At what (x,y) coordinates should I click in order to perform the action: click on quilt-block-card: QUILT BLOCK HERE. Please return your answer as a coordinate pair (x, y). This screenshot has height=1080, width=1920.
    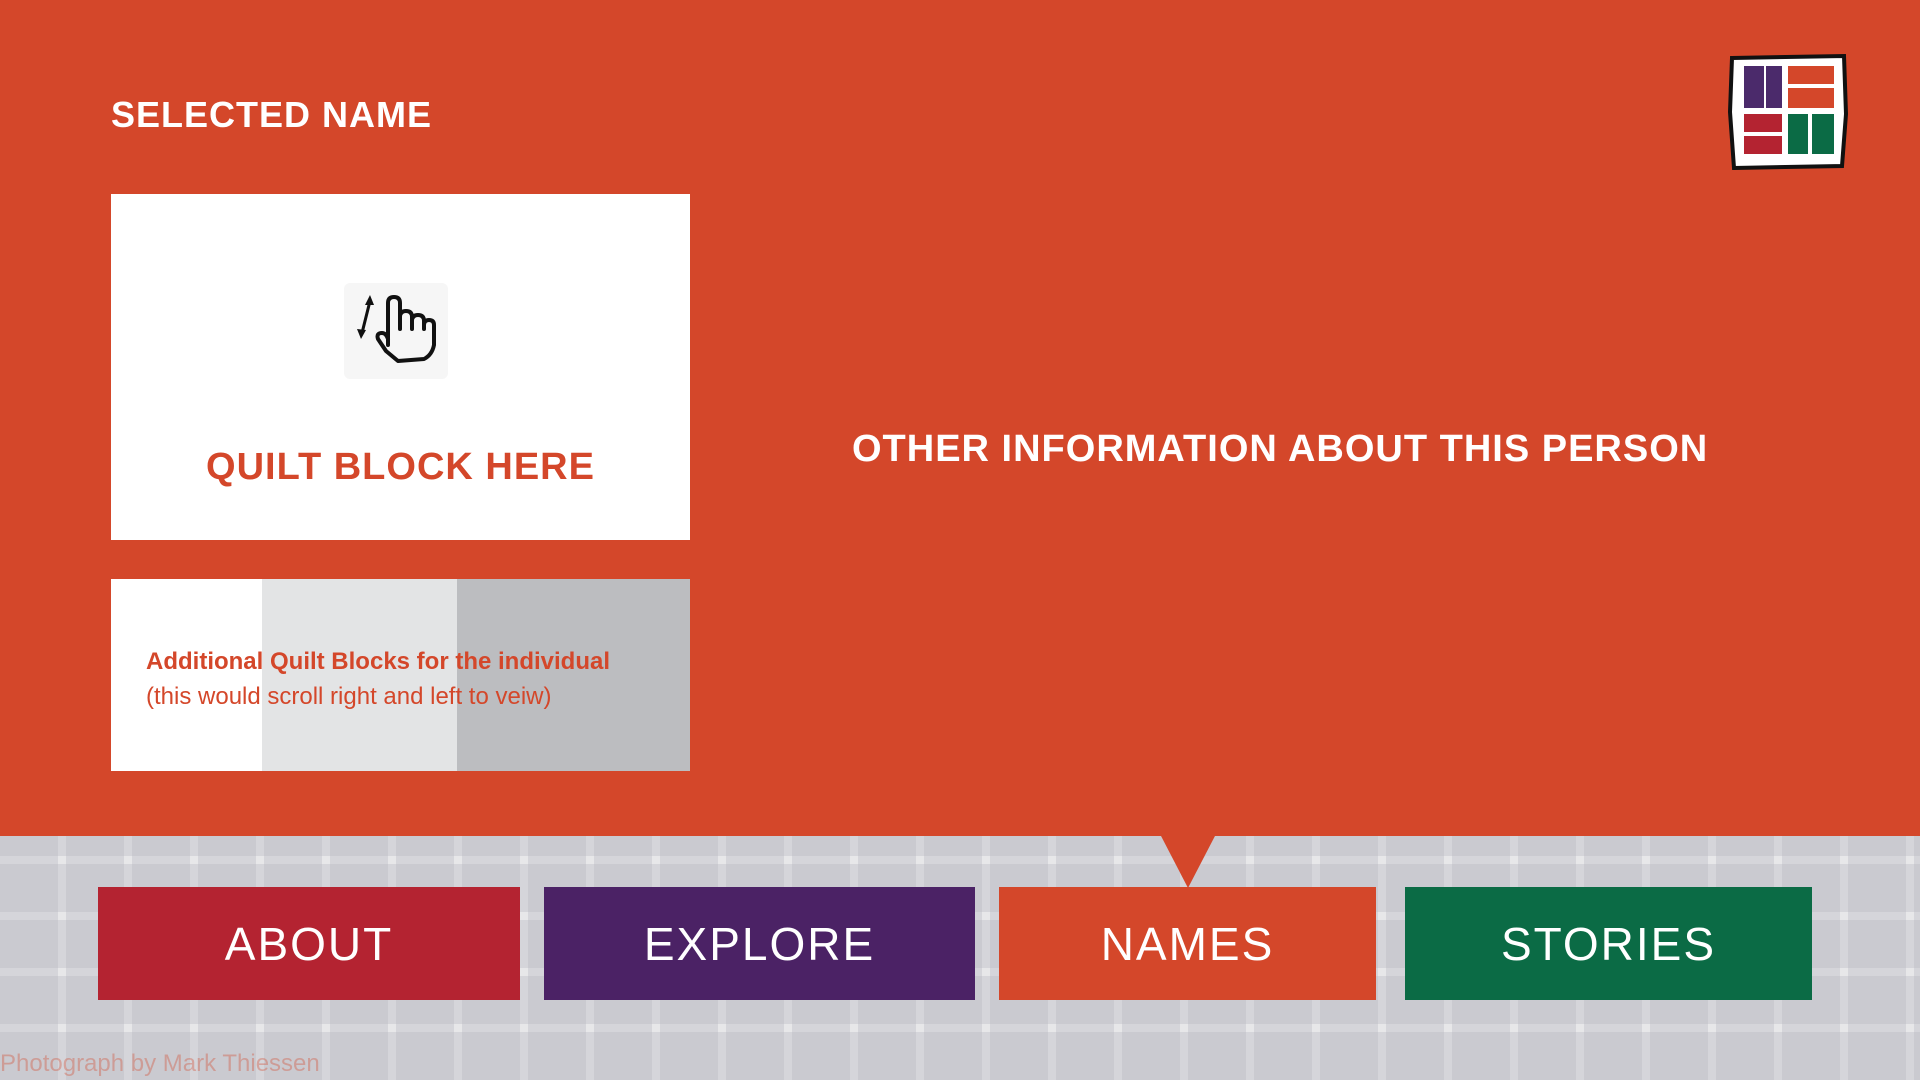
    Looking at the image, I should click on (400, 367).